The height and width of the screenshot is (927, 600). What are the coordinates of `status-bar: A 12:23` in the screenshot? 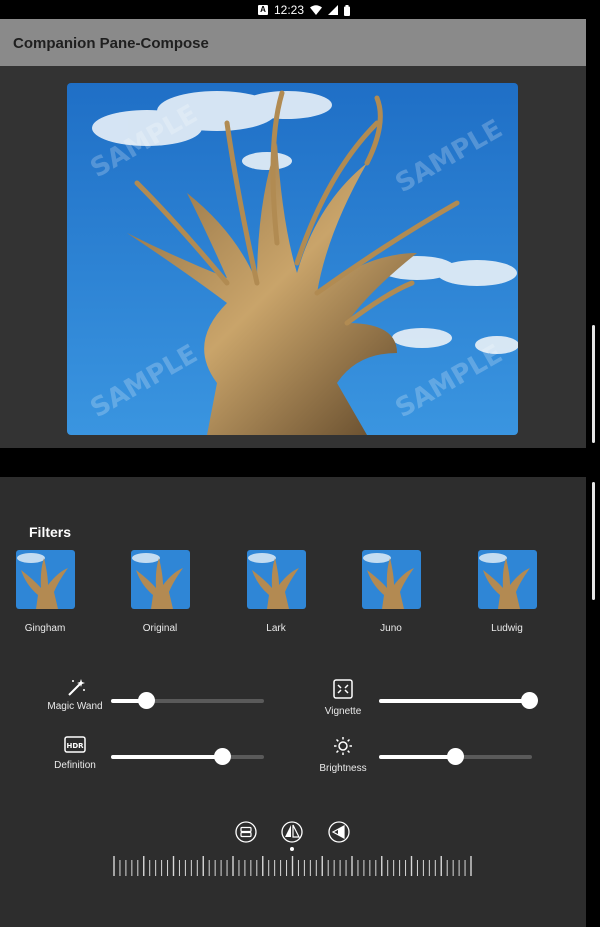 It's located at (300, 9).